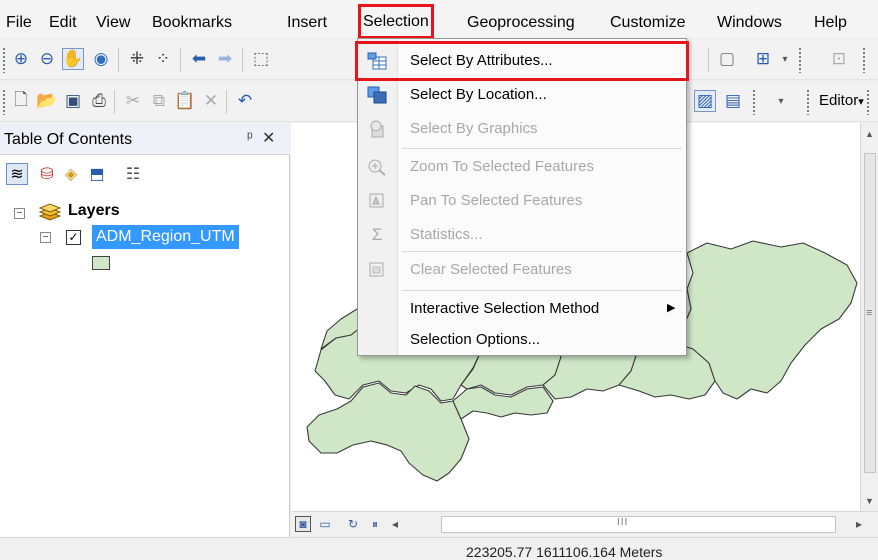 This screenshot has height=560, width=878. What do you see at coordinates (68, 139) in the screenshot?
I see `toc-title: Table Of Contents` at bounding box center [68, 139].